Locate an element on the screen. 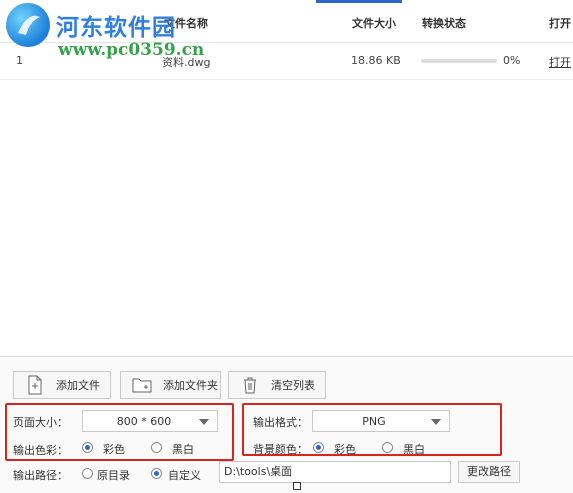 This screenshot has height=493, width=573. resize-handle is located at coordinates (297, 486).